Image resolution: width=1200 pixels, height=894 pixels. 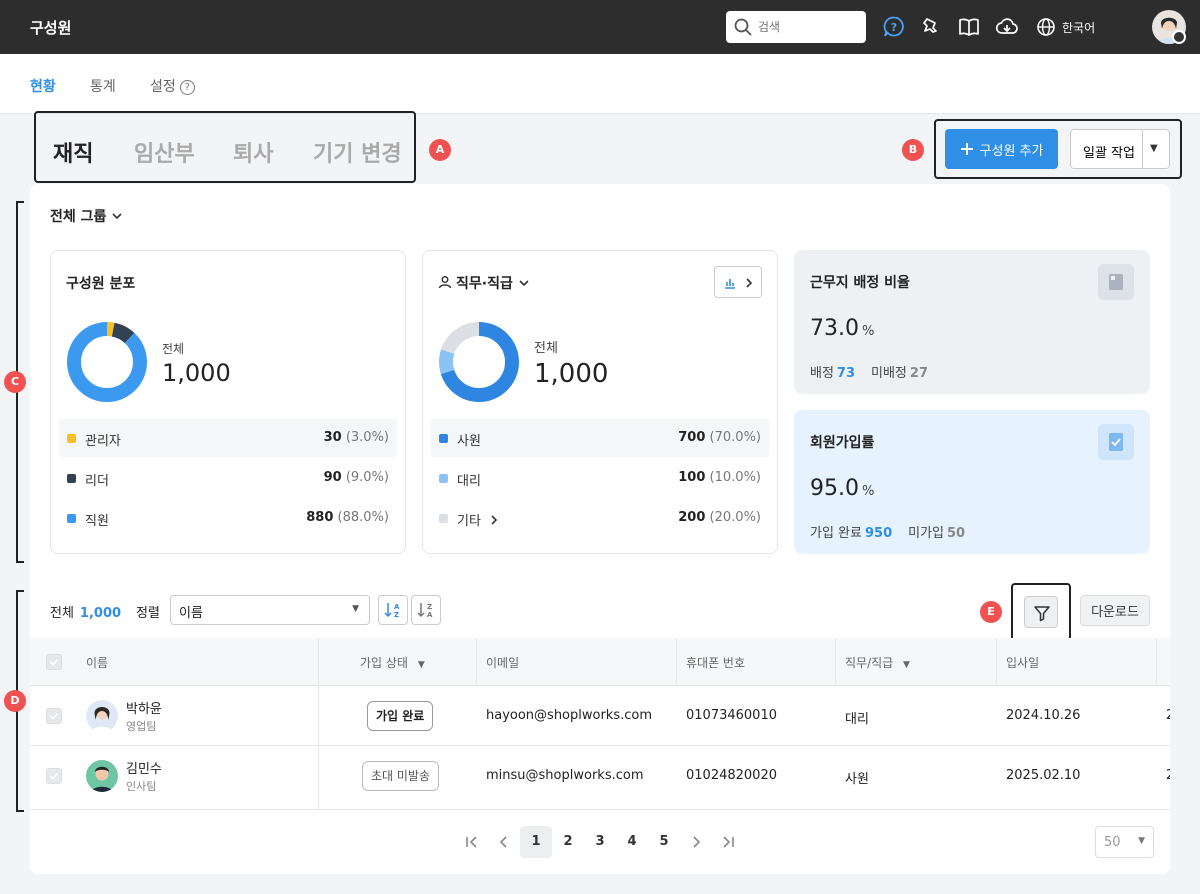 What do you see at coordinates (1179, 37) in the screenshot?
I see `admin-badge-icon` at bounding box center [1179, 37].